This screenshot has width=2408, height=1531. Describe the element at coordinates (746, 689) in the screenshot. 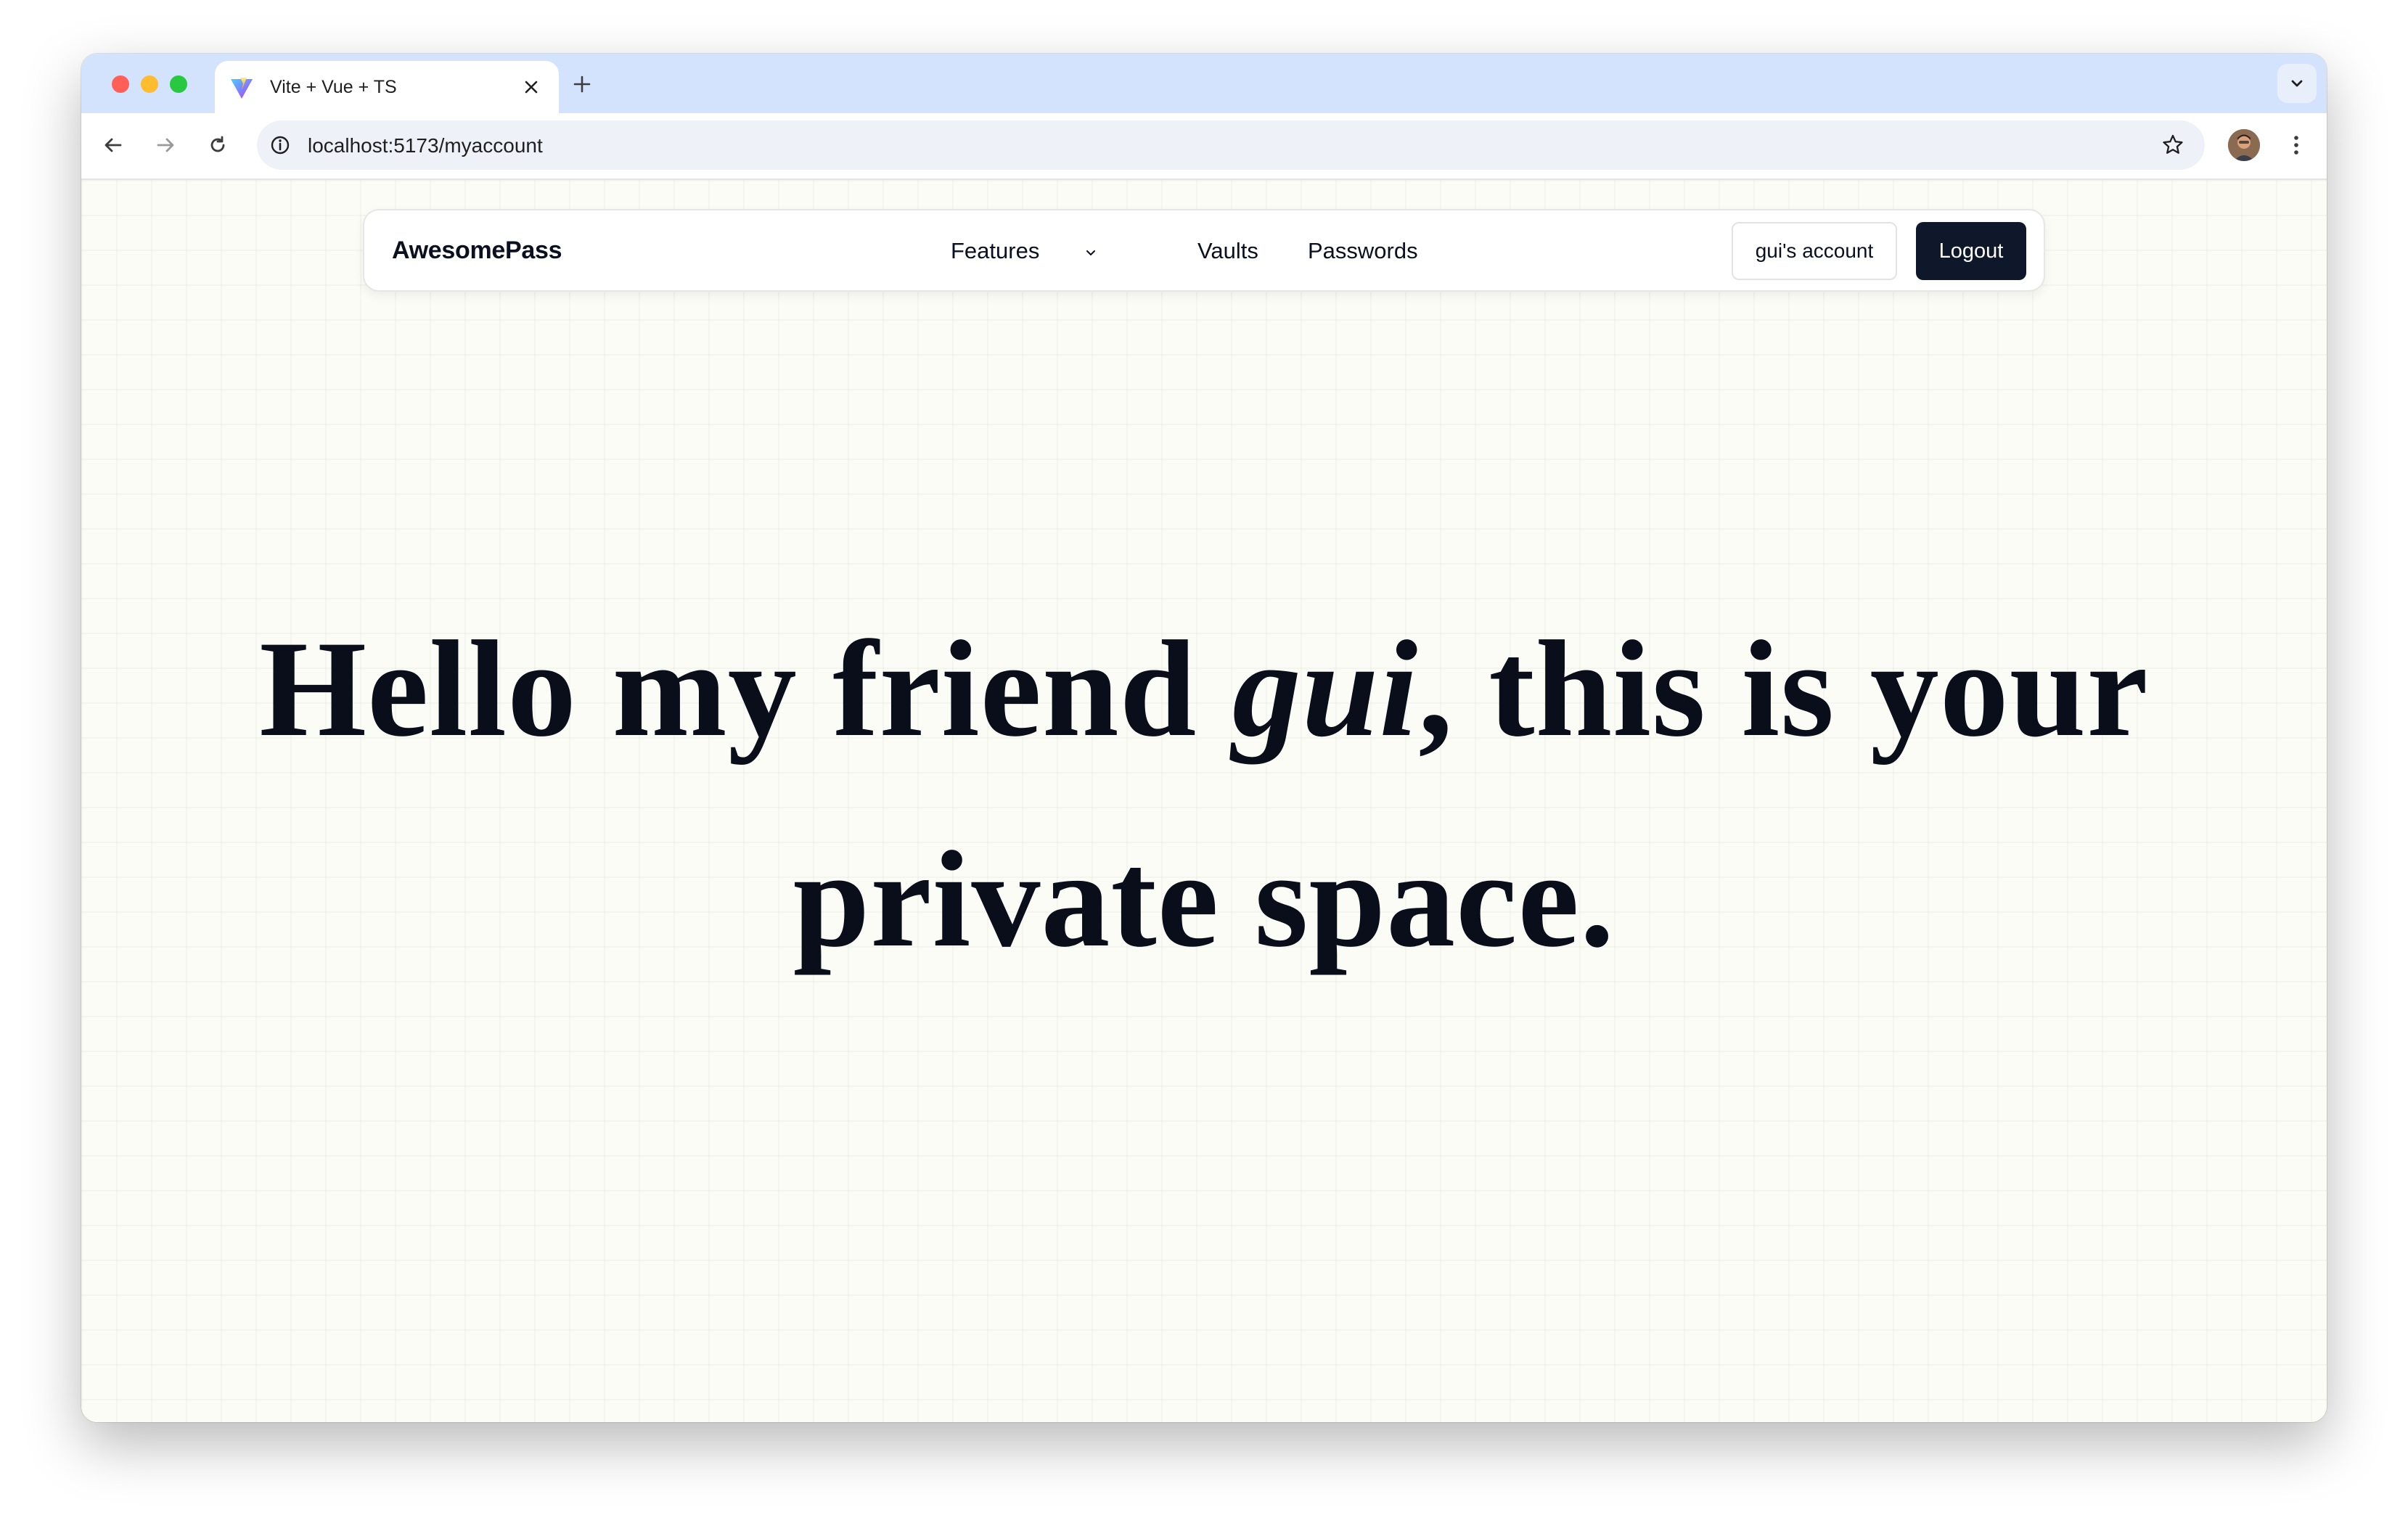

I see `welcome-text-before: Hello my friend` at that location.